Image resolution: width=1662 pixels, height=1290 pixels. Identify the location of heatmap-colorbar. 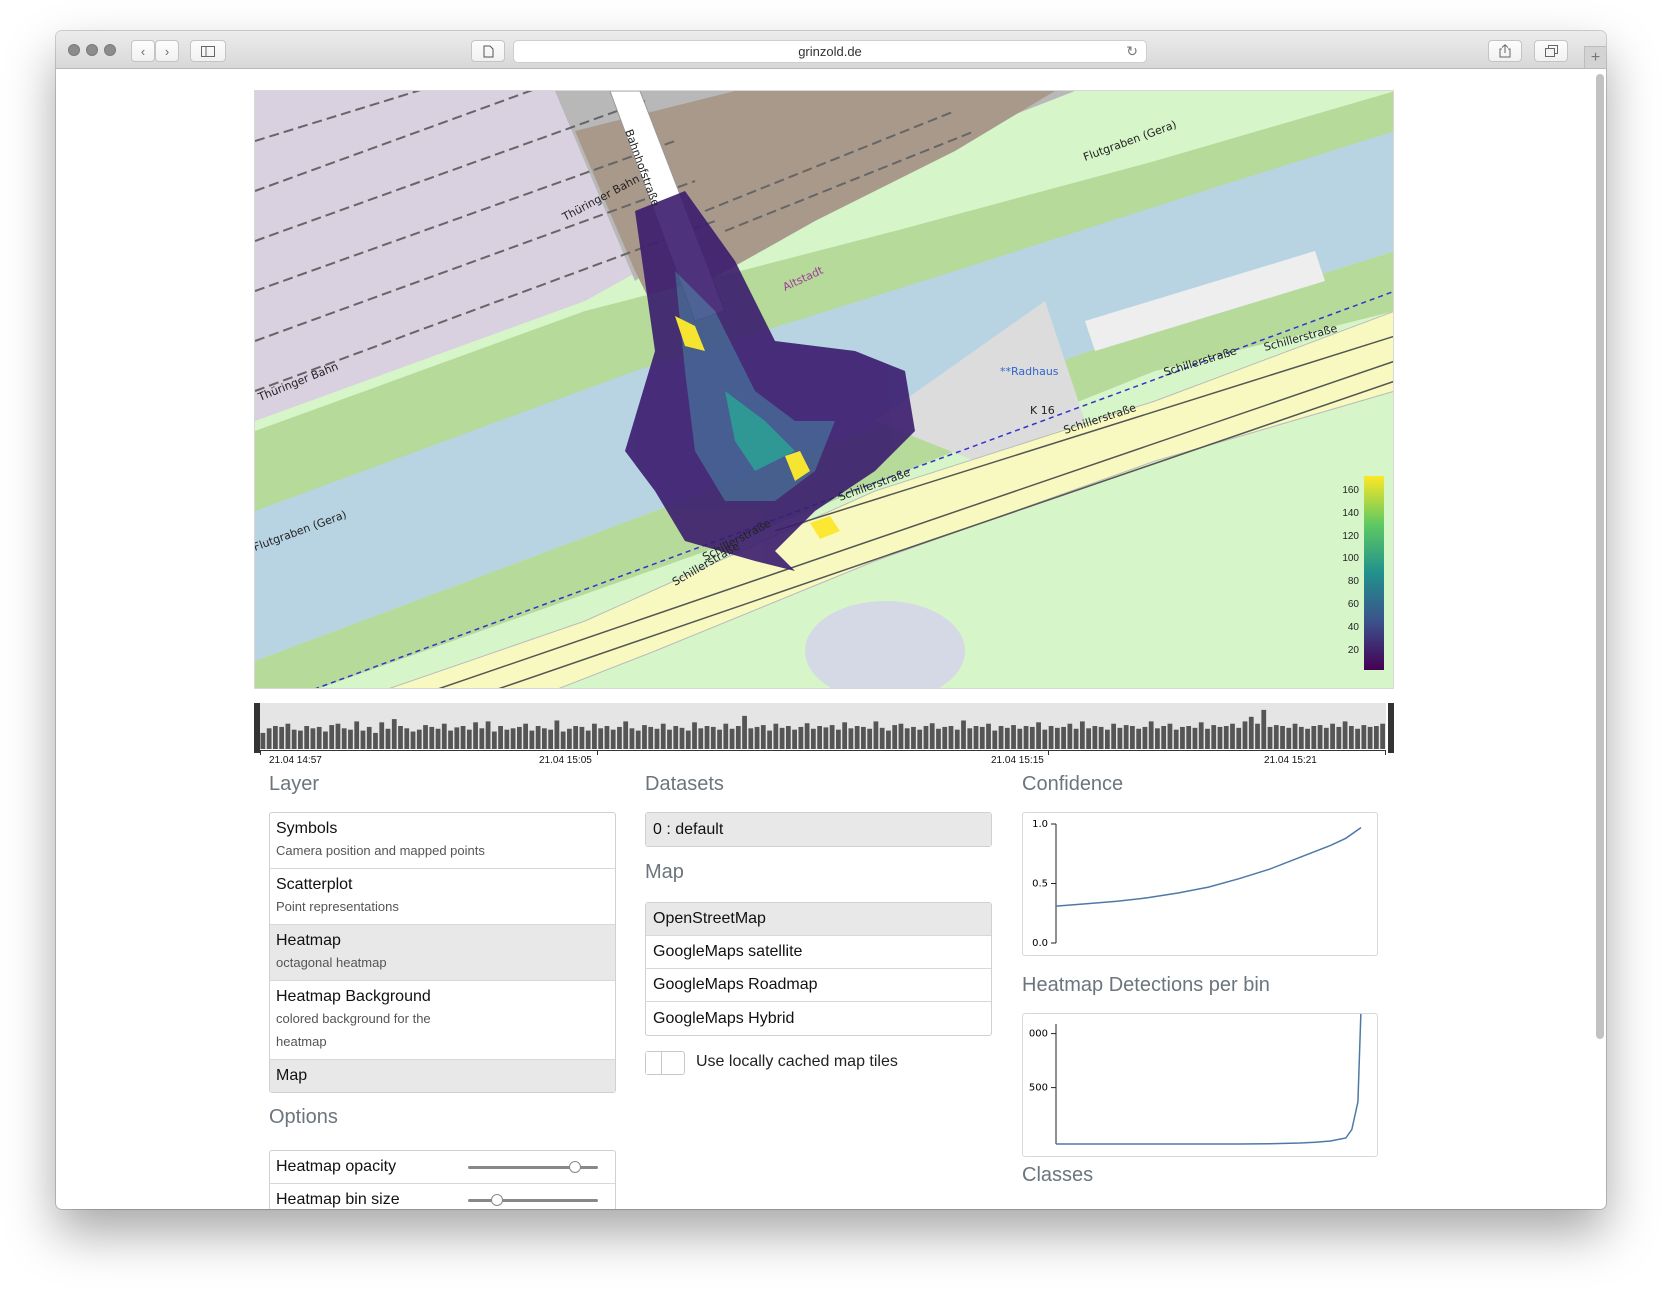
(1374, 573).